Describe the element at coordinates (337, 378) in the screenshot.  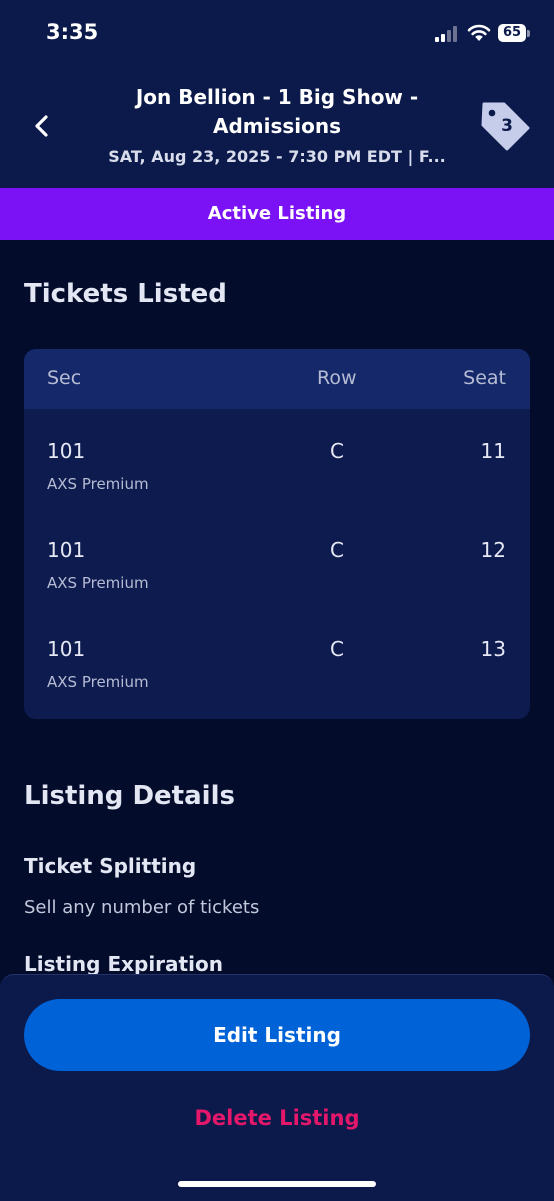
I see `column-header-row: Row` at that location.